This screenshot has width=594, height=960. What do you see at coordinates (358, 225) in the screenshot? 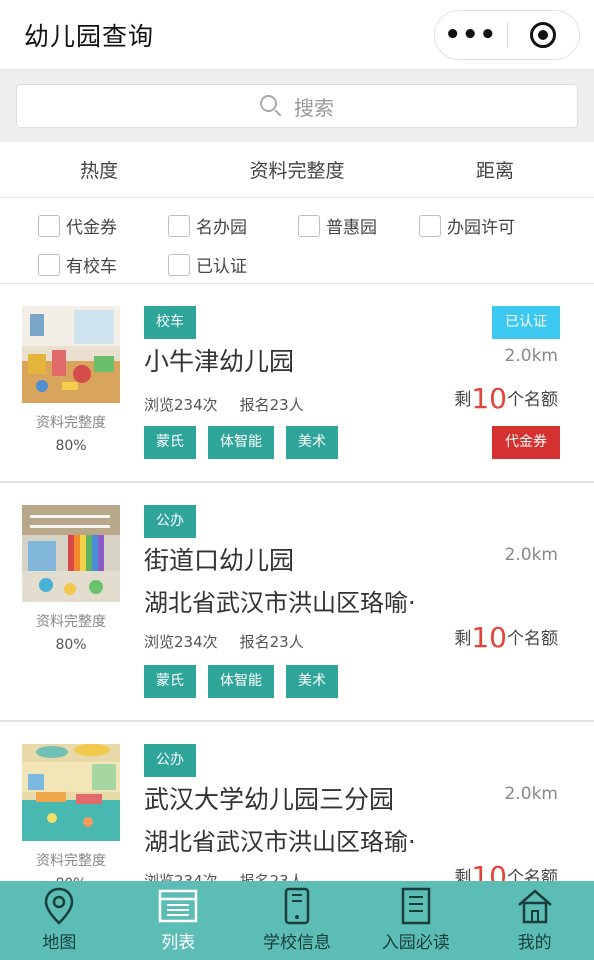
I see `filter-inclusive: 普惠园` at bounding box center [358, 225].